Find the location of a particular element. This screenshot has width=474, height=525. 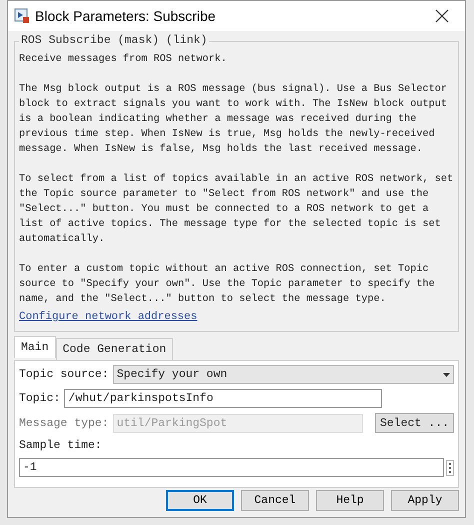

description-text: To enter a custom topic without an active ROS connection, set Topic source to "Specify your own". Use the Topic parameter to specify the name, and the "Select..." button to select the message type. is located at coordinates (227, 284).